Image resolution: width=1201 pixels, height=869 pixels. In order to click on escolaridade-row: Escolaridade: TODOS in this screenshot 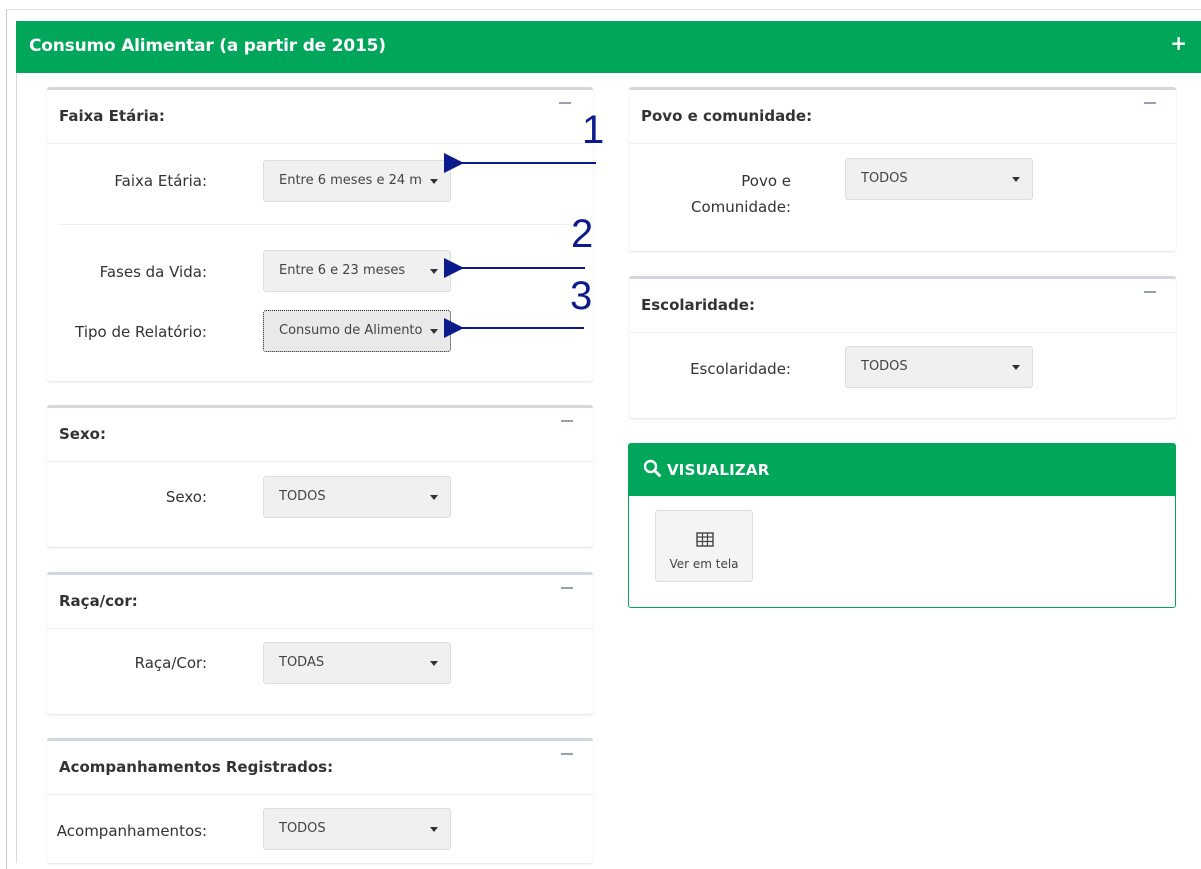, I will do `click(902, 367)`.